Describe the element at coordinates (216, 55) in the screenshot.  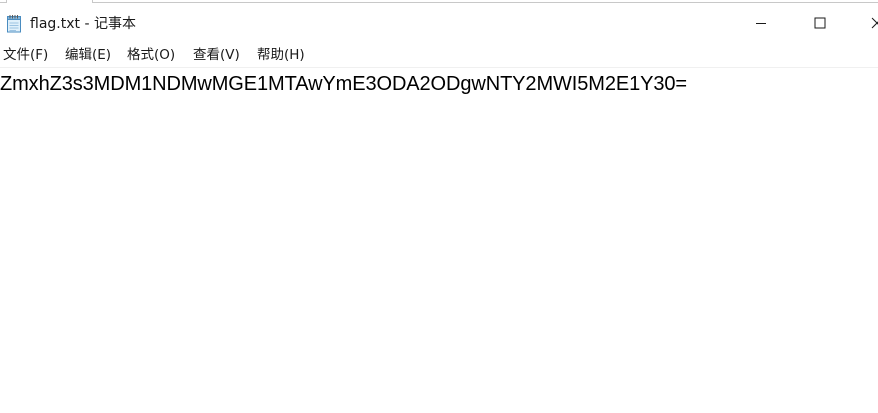
I see `menu-view: 查看(V)` at that location.